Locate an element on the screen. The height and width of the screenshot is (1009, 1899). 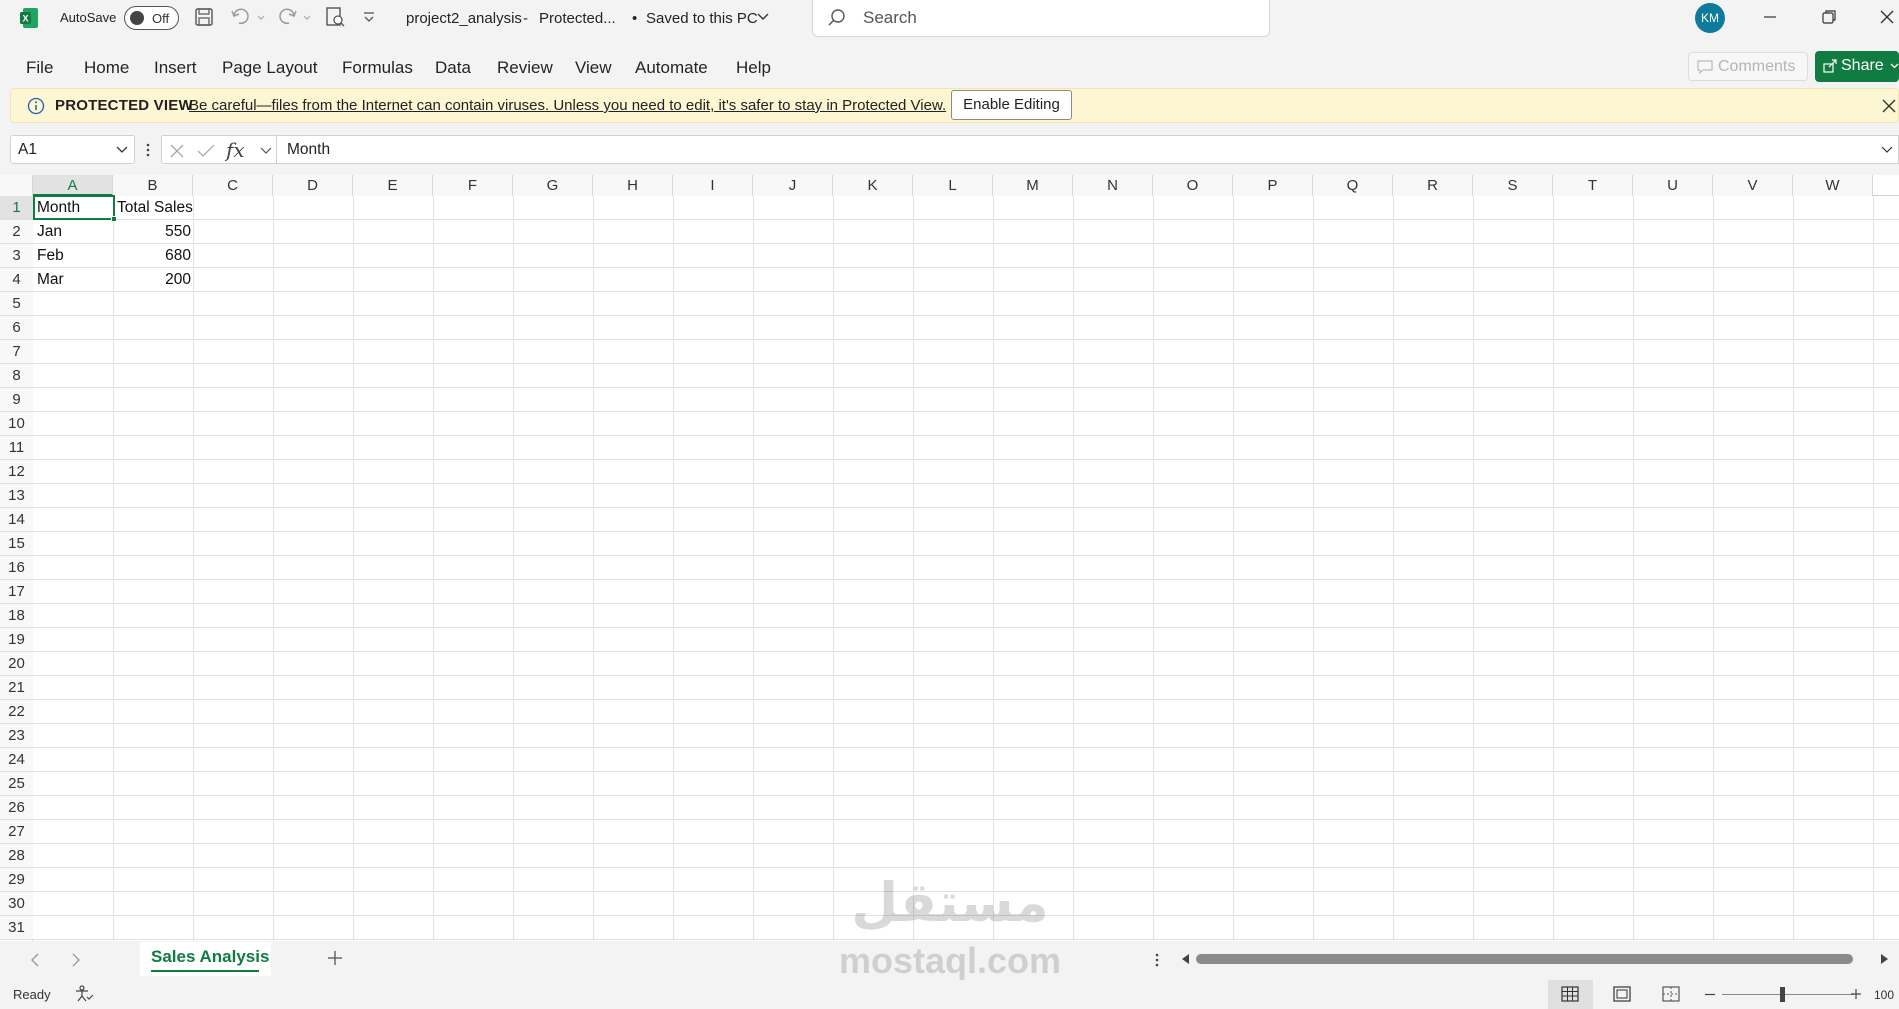
tab-data: Data is located at coordinates (453, 68).